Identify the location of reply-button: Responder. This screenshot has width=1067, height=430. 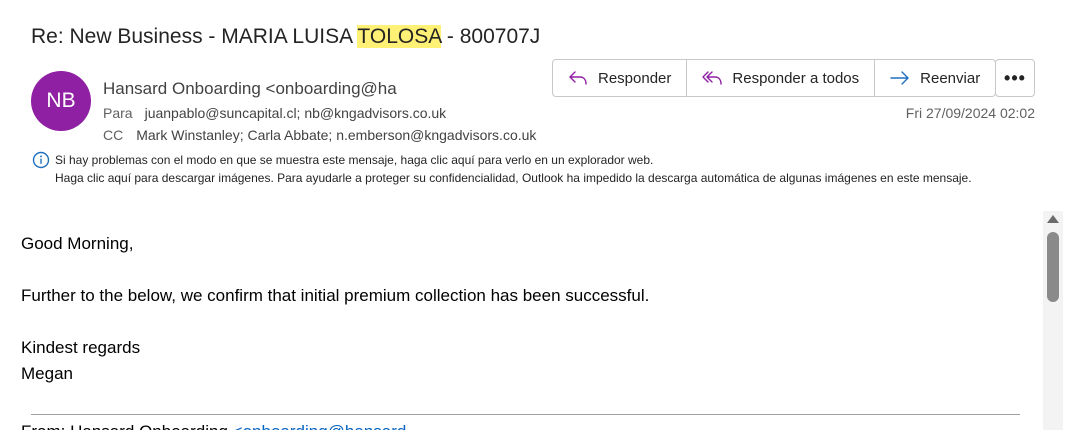
(620, 78).